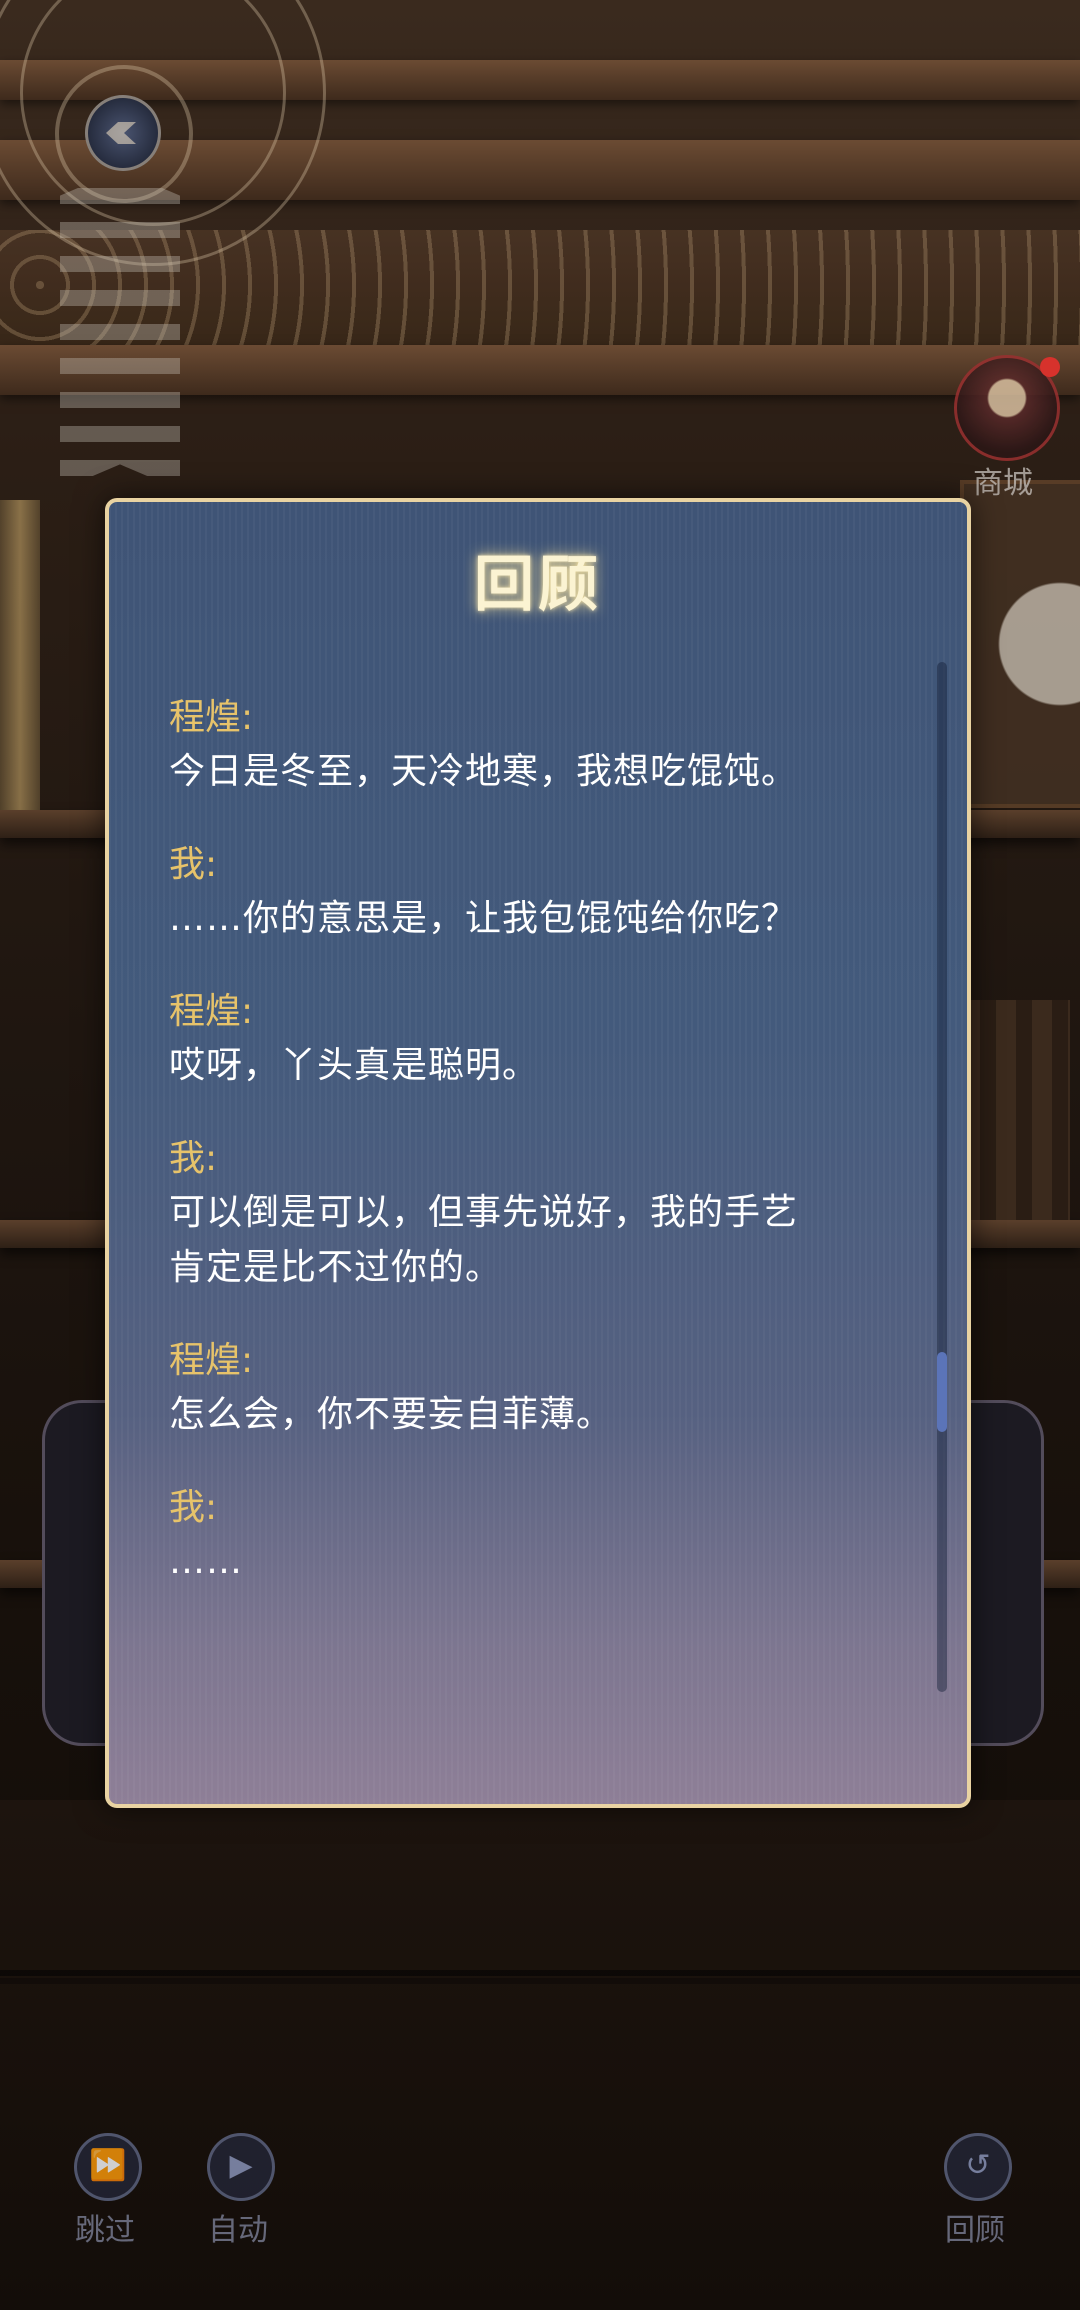 The width and height of the screenshot is (1080, 2310). Describe the element at coordinates (942, 1177) in the screenshot. I see `scrollbar` at that location.